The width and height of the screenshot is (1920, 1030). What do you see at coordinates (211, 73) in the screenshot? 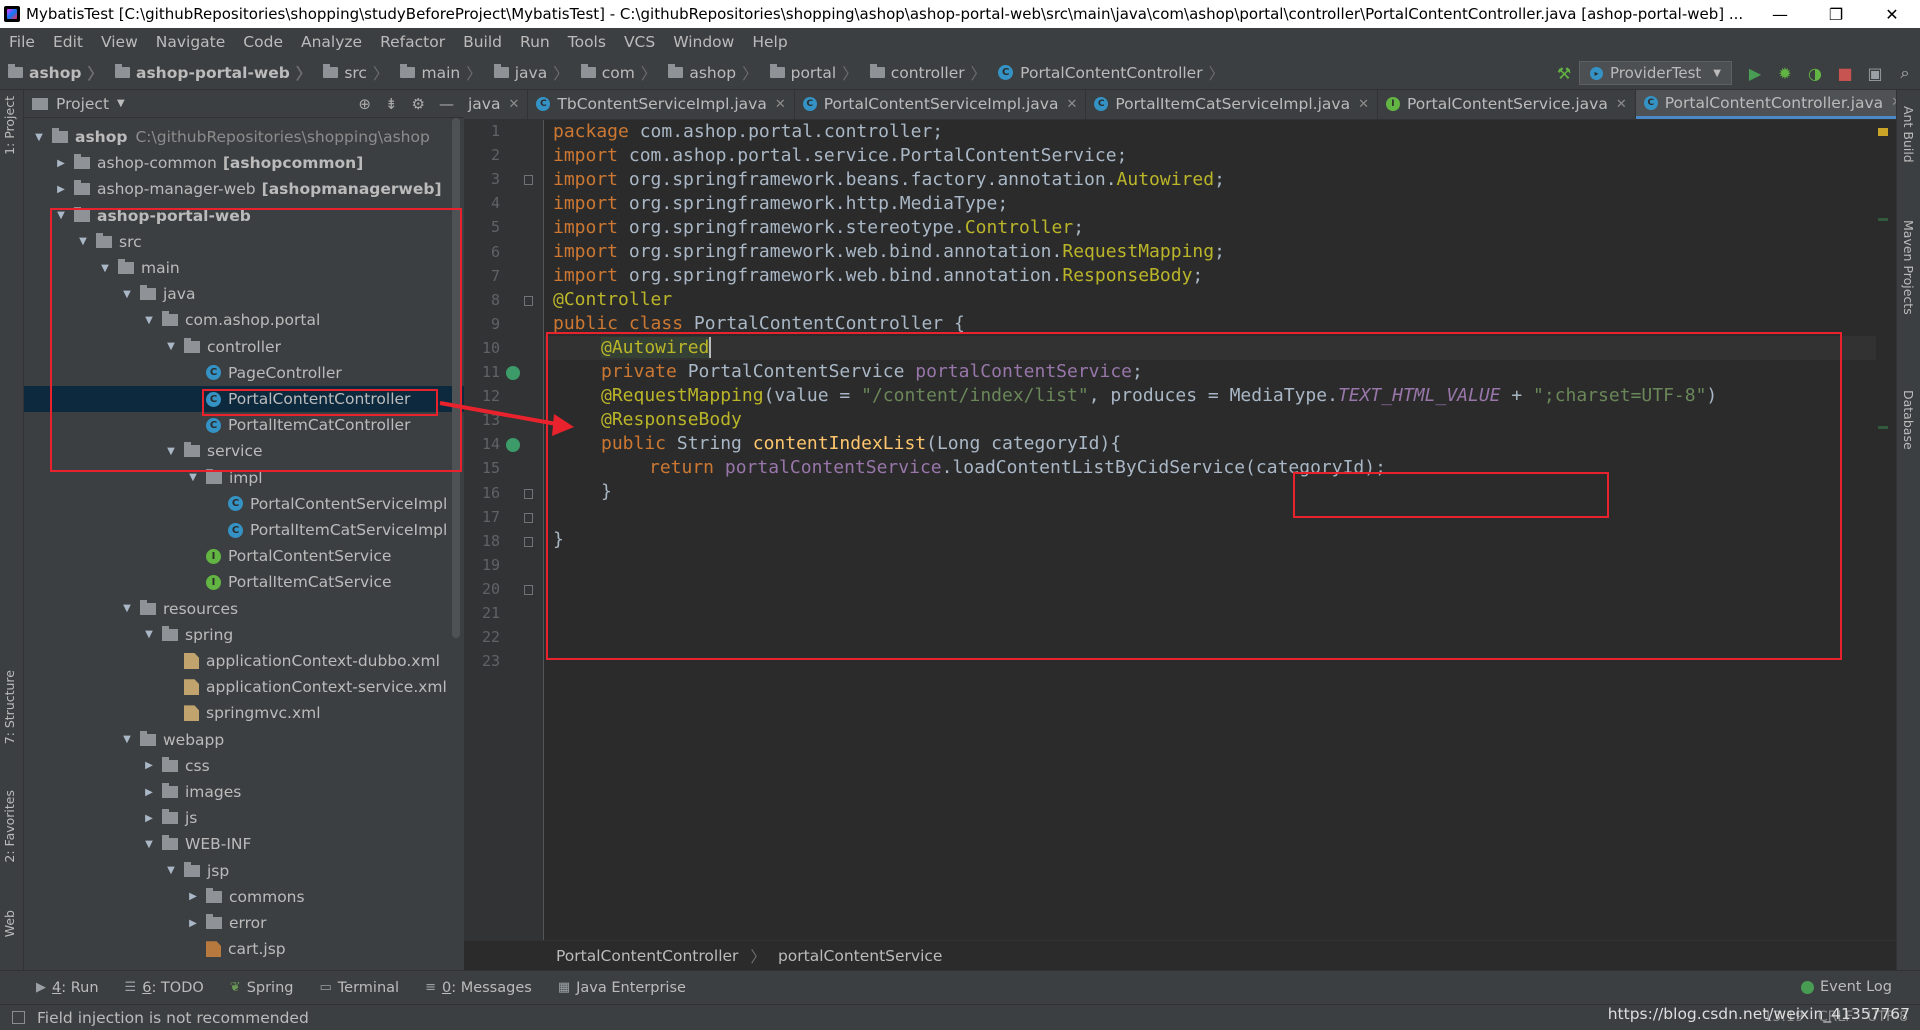
I see `breadcrumb-ashop-portal-web: ashop-portal-web 〉` at bounding box center [211, 73].